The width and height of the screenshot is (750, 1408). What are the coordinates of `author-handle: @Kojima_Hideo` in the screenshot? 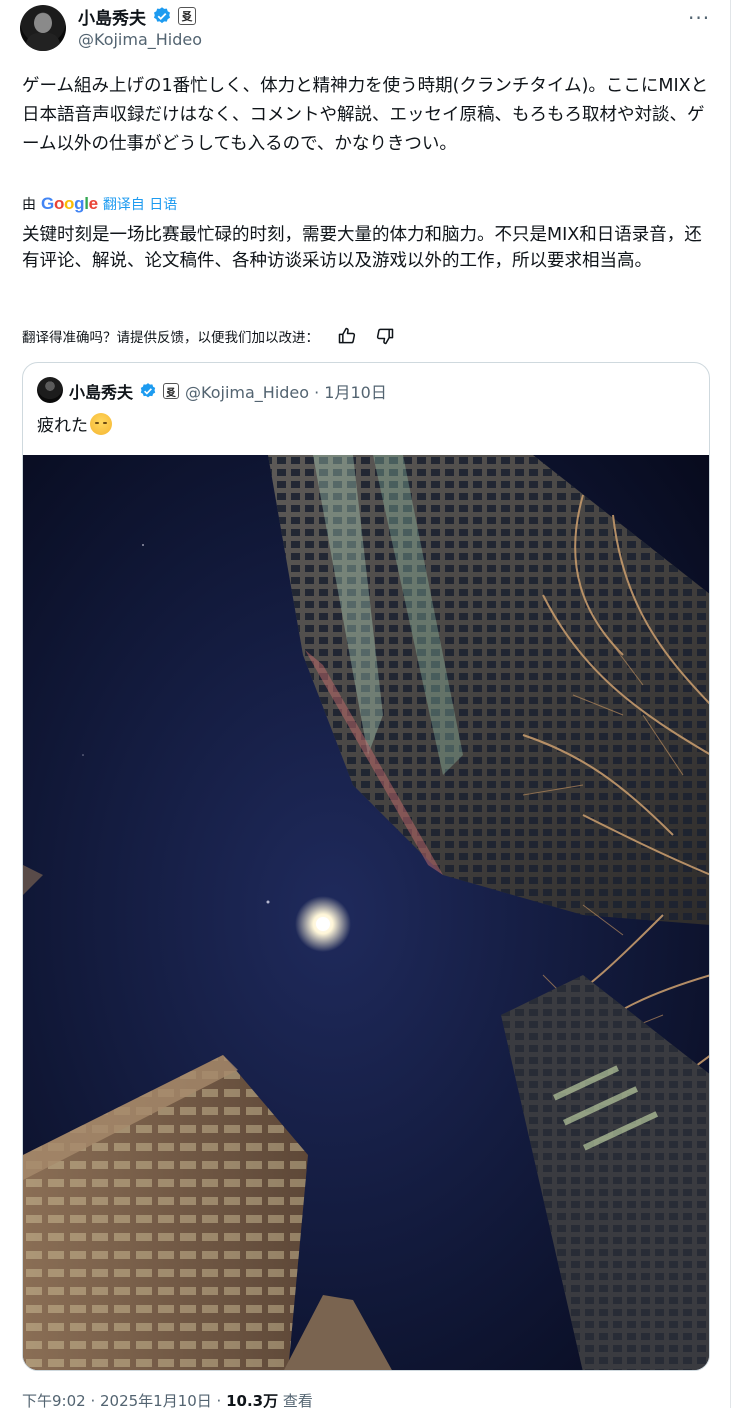 It's located at (140, 39).